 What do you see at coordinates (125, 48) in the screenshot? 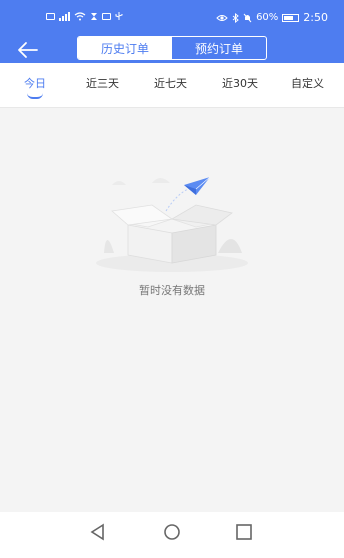
I see `tab-history-orders: 历史订单` at bounding box center [125, 48].